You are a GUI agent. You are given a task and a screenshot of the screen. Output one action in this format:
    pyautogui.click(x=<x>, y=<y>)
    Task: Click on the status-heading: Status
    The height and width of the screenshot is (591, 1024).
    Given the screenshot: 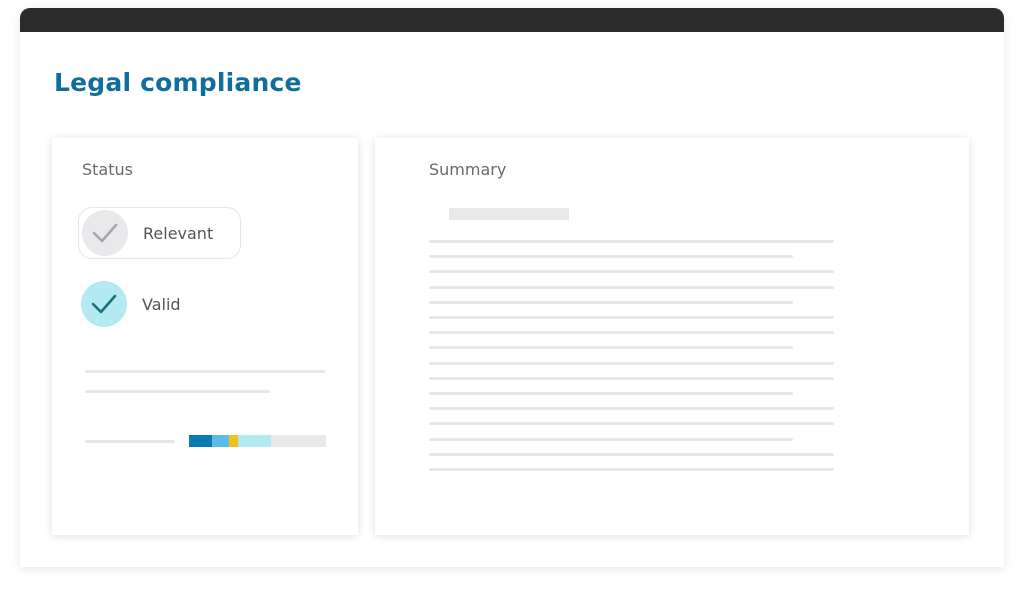 What is the action you would take?
    pyautogui.click(x=107, y=169)
    